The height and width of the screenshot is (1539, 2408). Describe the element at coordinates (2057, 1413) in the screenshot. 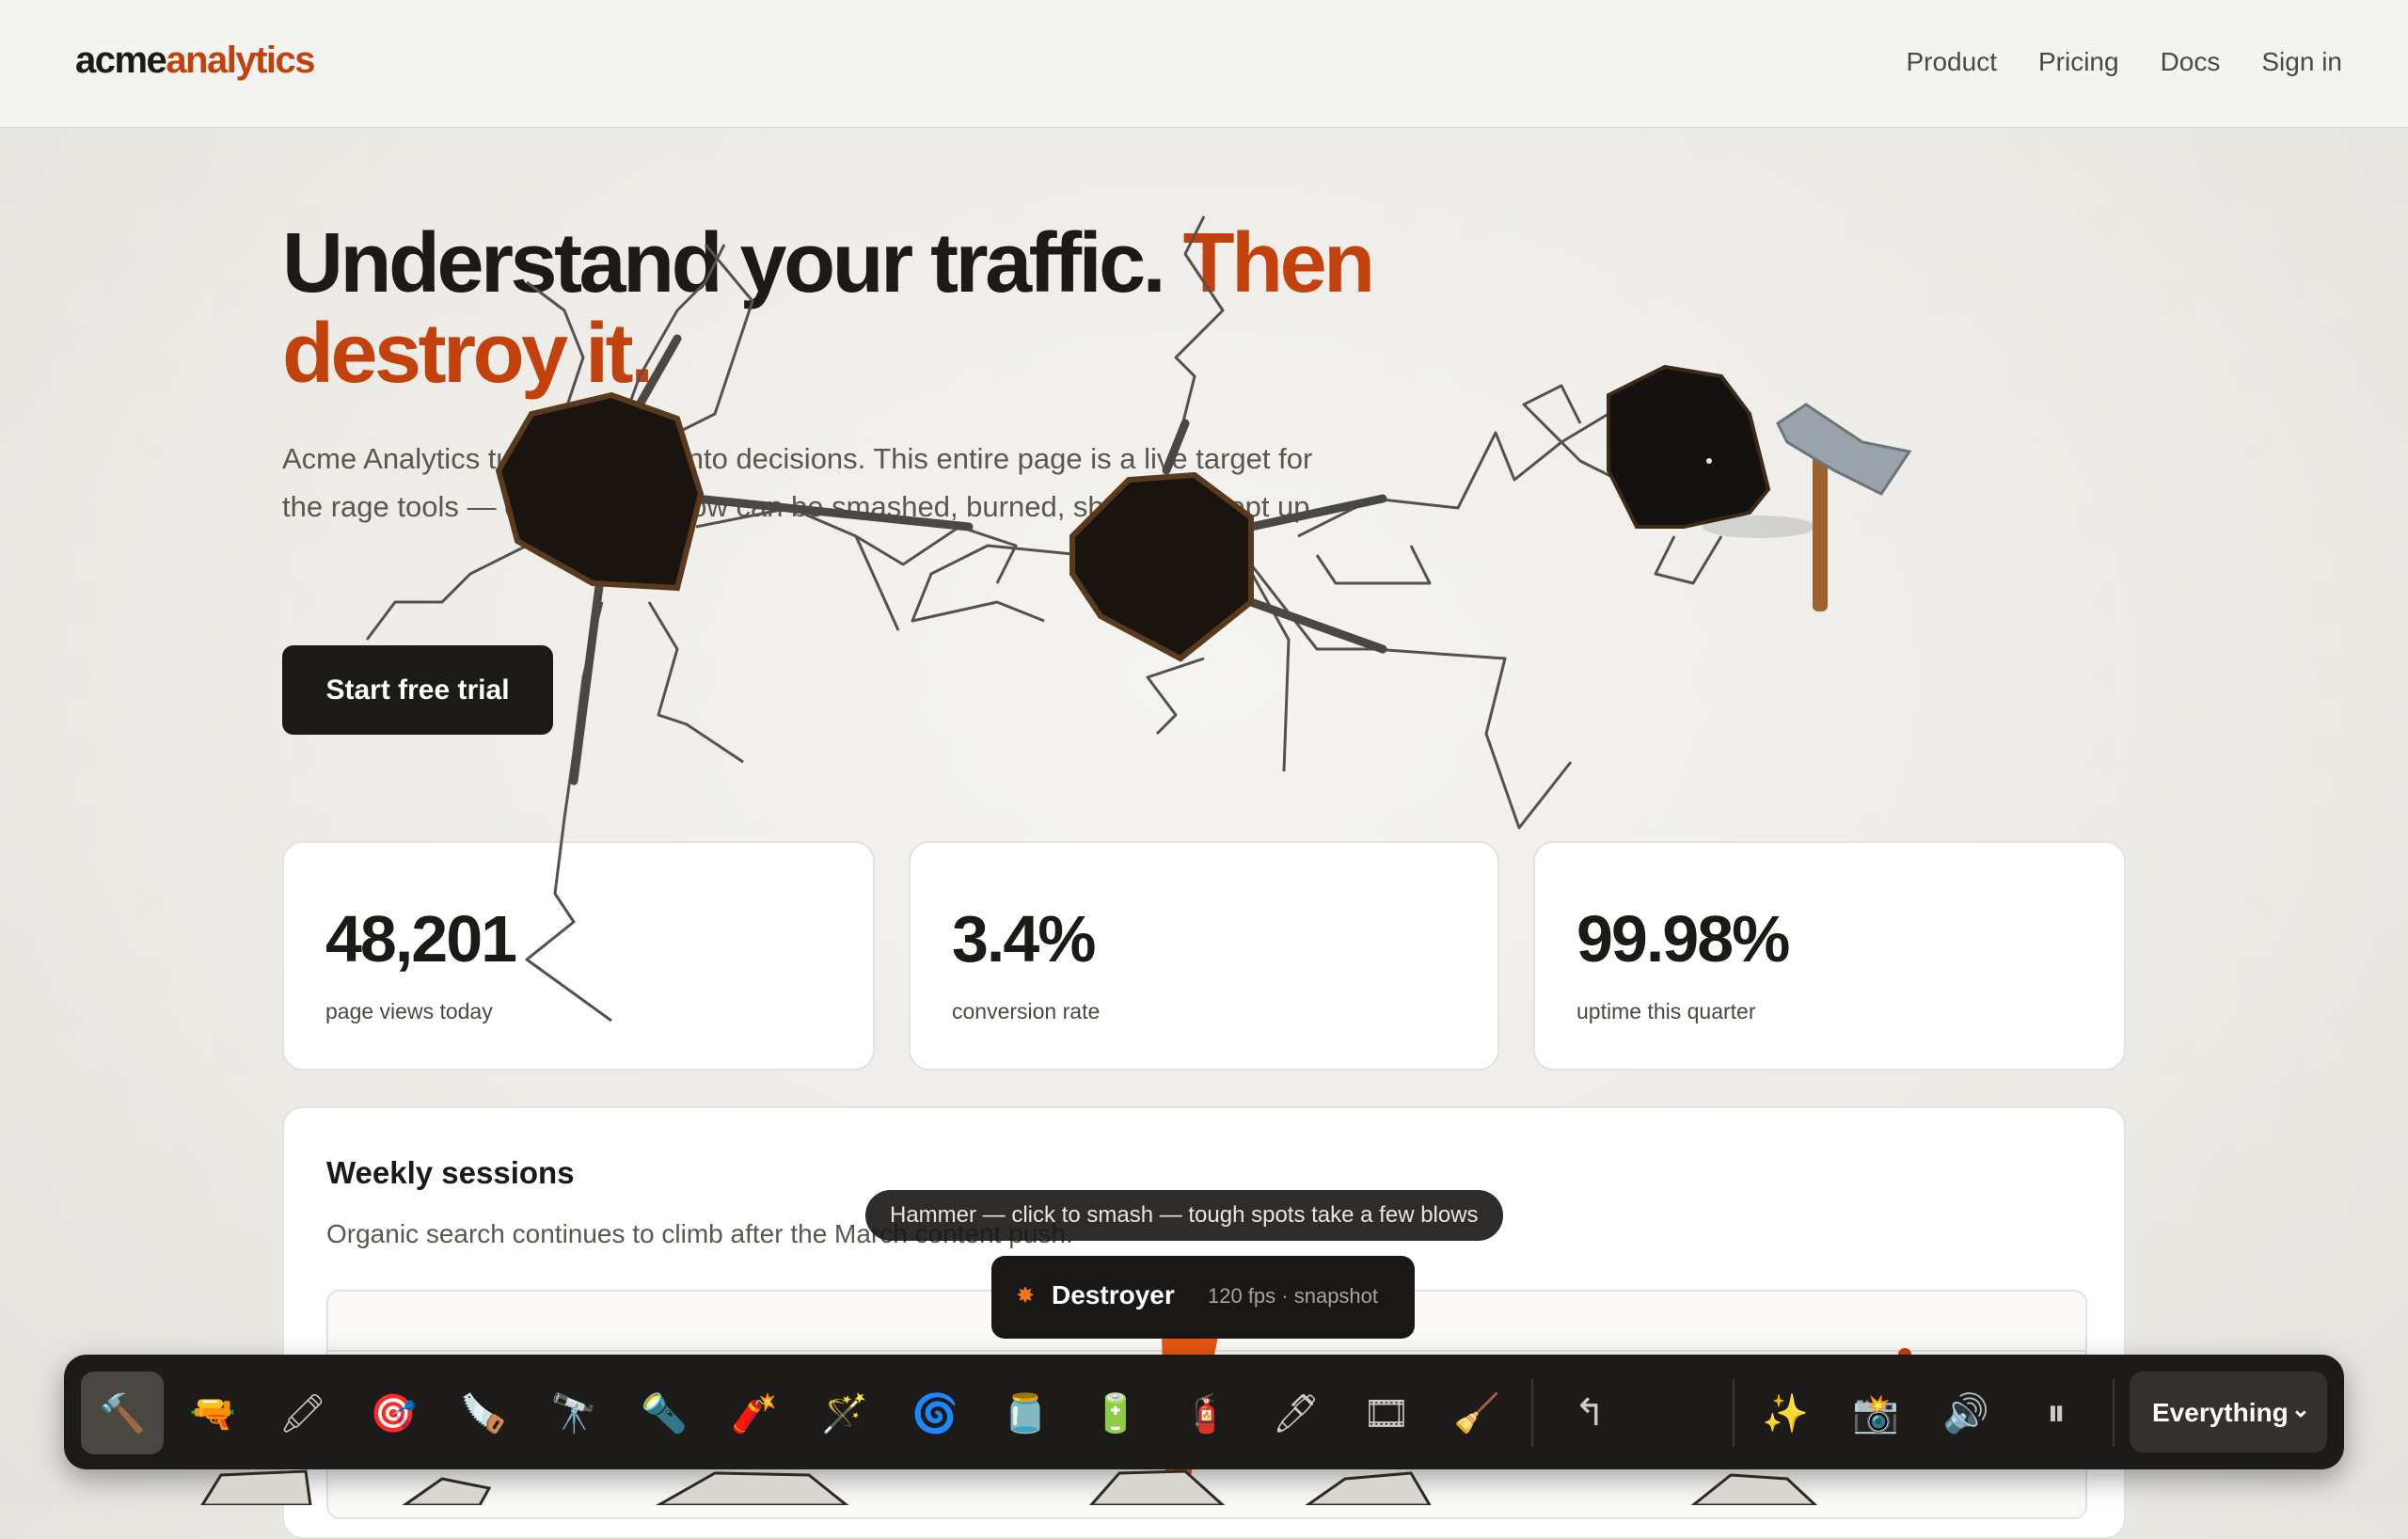

I see `pause-icon: ⏸` at that location.